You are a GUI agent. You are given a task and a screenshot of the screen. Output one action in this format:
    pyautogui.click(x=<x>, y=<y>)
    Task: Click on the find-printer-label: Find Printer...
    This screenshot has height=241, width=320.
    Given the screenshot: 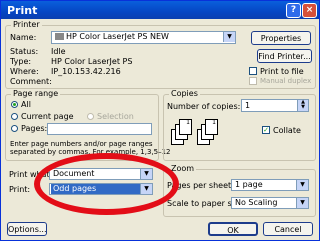 What is the action you would take?
    pyautogui.click(x=284, y=56)
    